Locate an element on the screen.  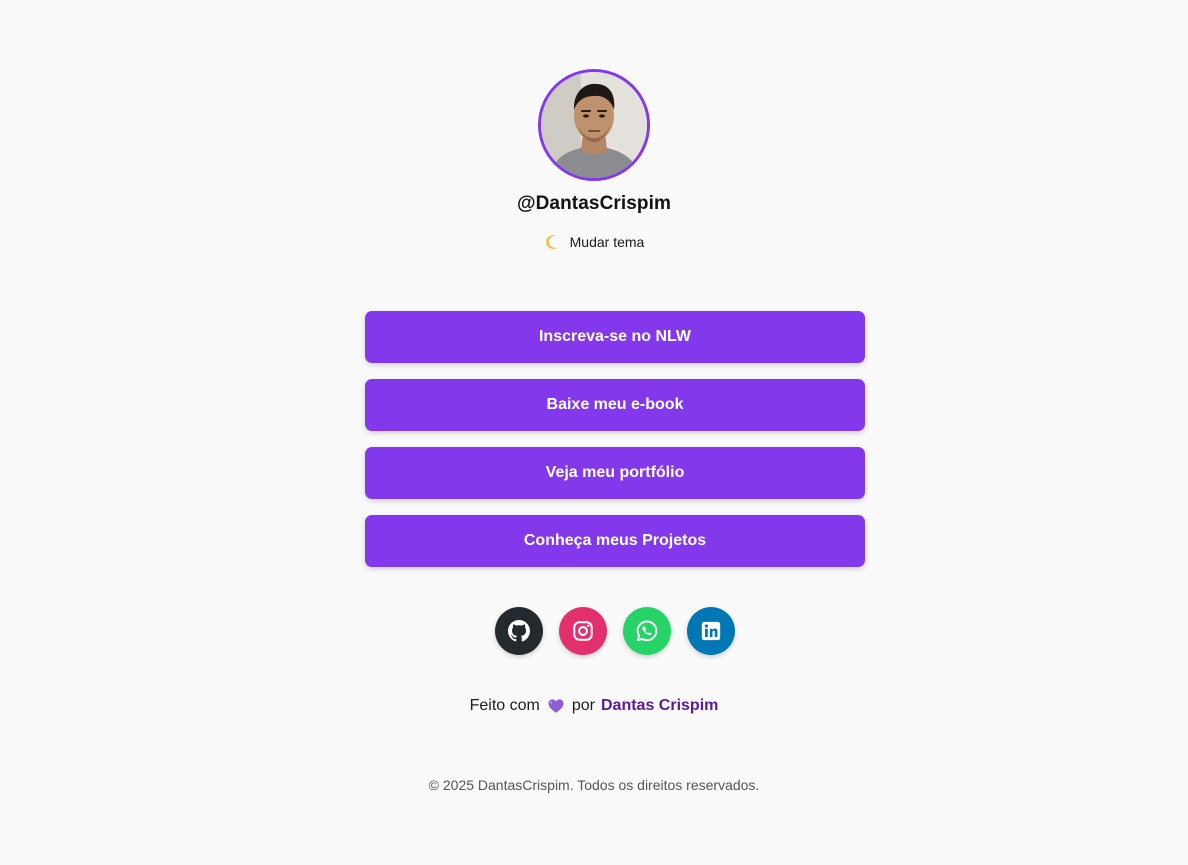
theme-toggle-label: Mudar tema is located at coordinates (607, 242).